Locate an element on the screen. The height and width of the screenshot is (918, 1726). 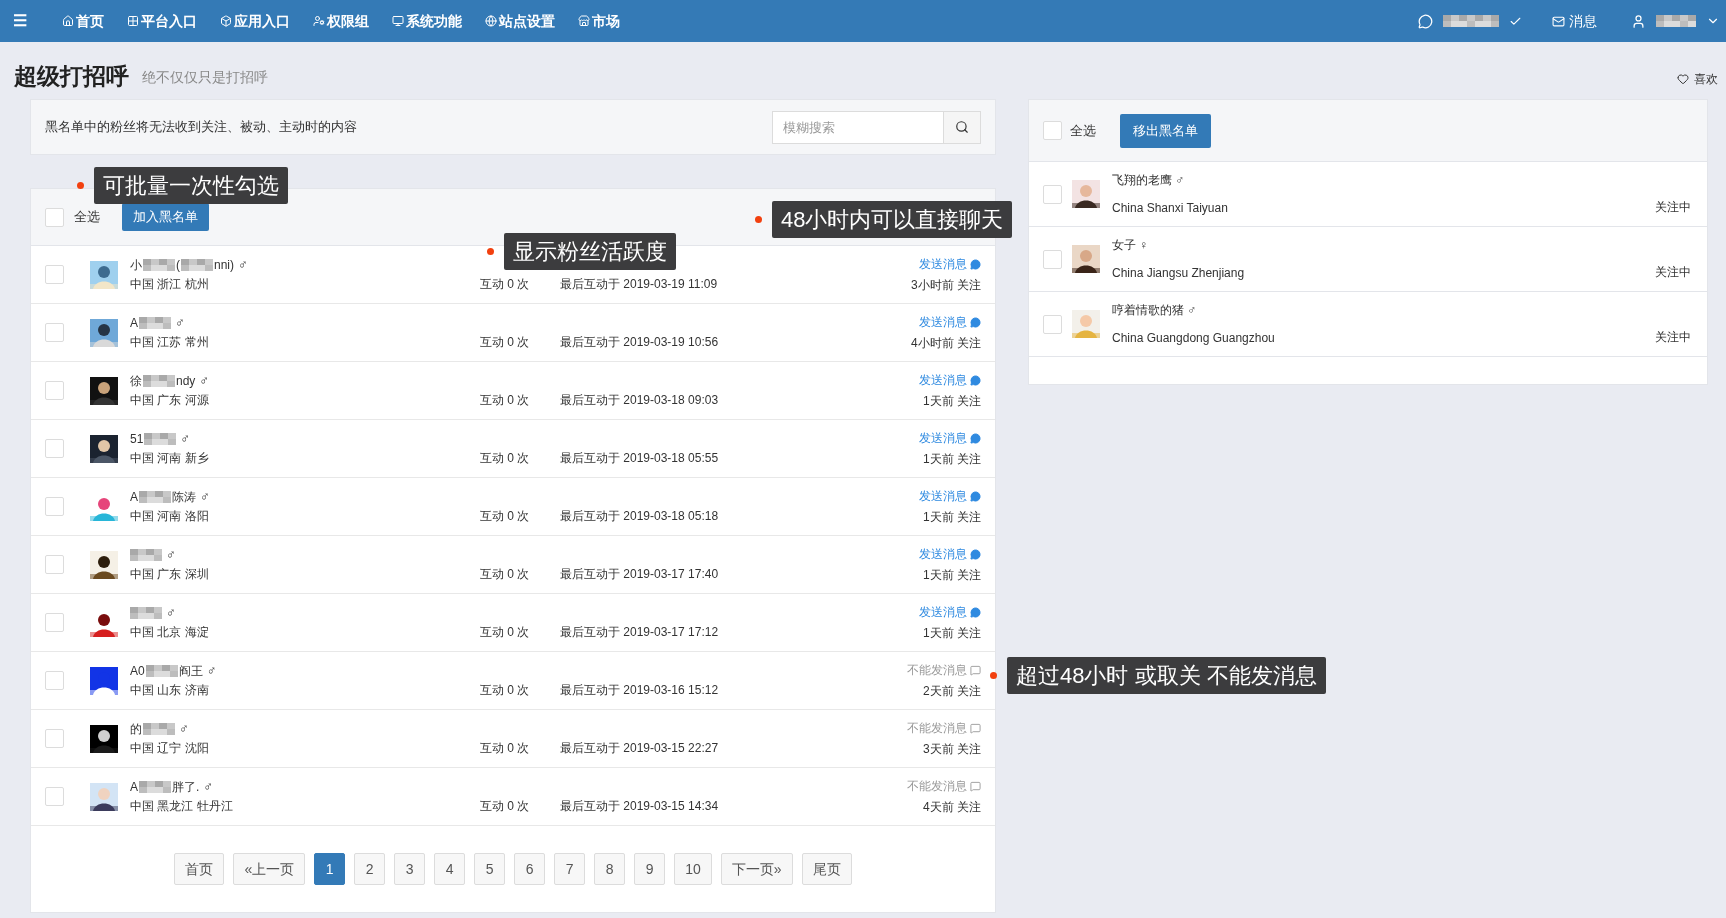
follow-time: 4天前 关注 is located at coordinates (952, 807).